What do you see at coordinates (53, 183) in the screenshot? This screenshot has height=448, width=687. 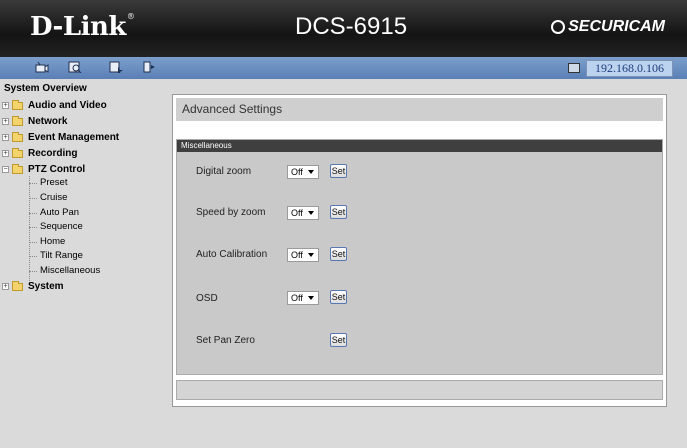 I see `sidebar-sub-preset: Preset` at bounding box center [53, 183].